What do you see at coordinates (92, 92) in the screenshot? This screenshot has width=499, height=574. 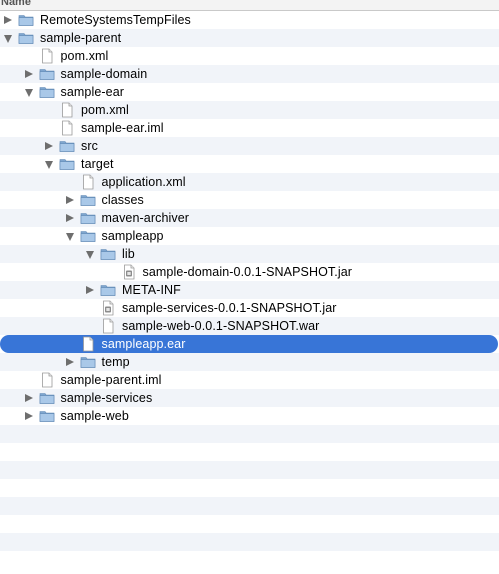 I see `tree-item-label: sample-ear` at bounding box center [92, 92].